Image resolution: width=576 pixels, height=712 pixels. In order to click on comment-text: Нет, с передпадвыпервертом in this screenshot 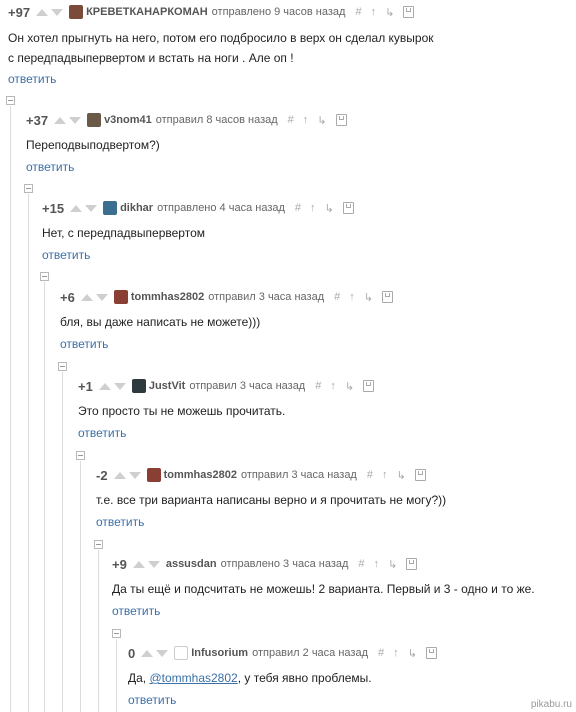, I will do `click(123, 233)`.